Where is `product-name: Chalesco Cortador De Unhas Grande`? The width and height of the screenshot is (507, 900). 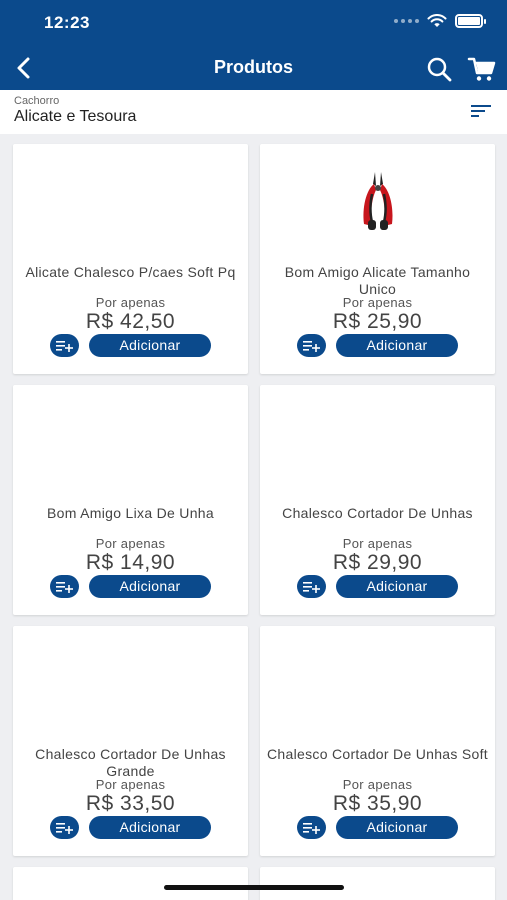
product-name: Chalesco Cortador De Unhas Grande is located at coordinates (130, 762).